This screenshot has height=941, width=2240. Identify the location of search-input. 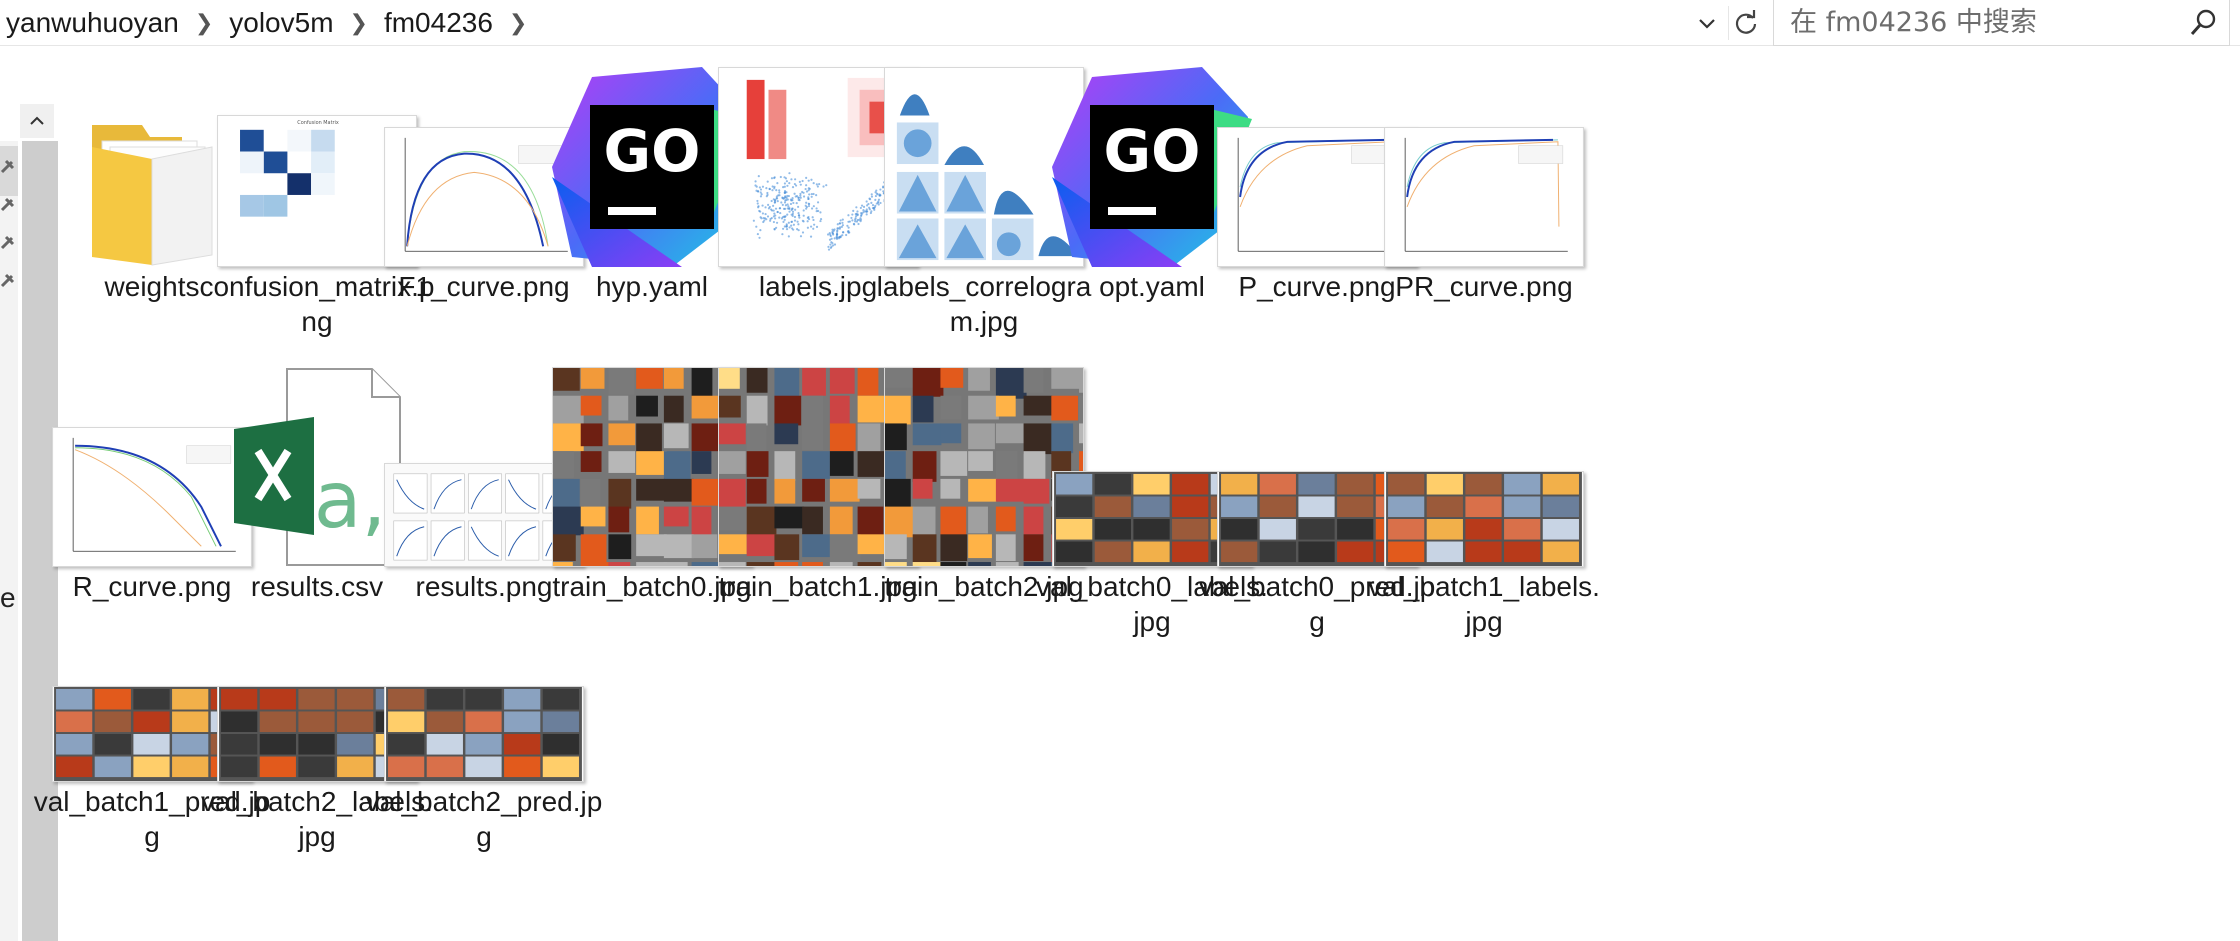
(1978, 22).